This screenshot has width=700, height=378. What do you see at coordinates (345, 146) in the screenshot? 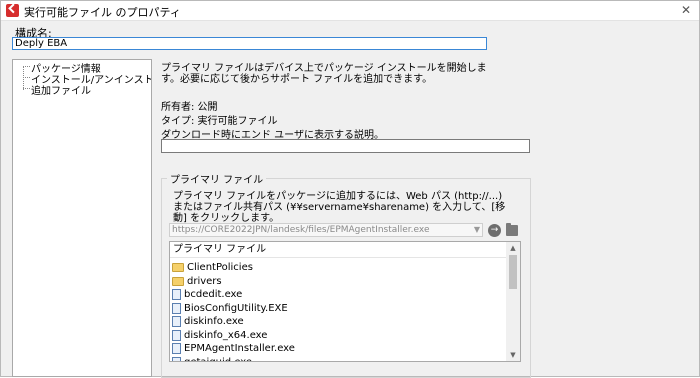
I see `download-description-input` at bounding box center [345, 146].